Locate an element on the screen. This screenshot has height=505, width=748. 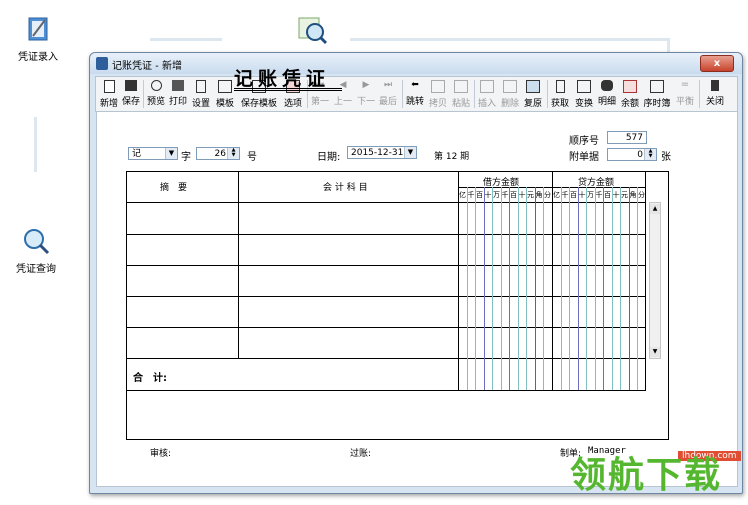
insert-button: 插入 is located at coordinates (487, 94).